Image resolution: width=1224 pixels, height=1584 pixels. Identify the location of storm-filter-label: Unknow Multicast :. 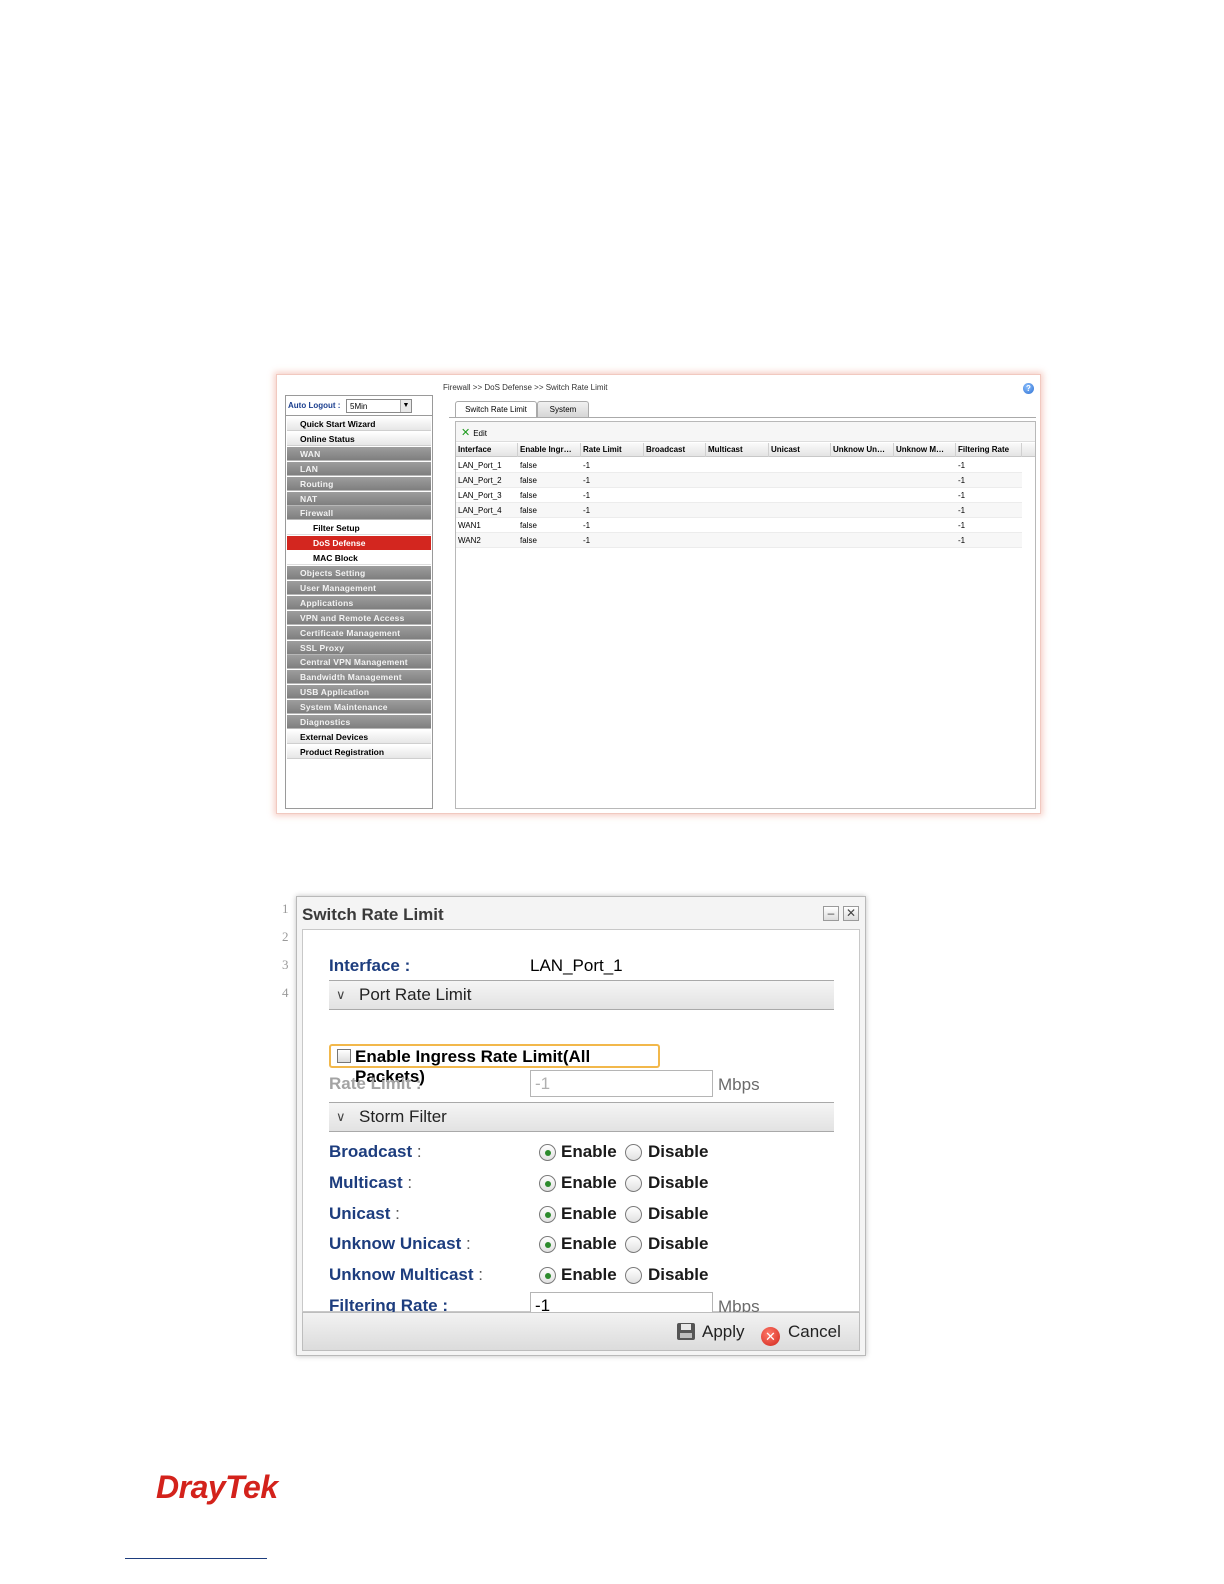
(406, 1275).